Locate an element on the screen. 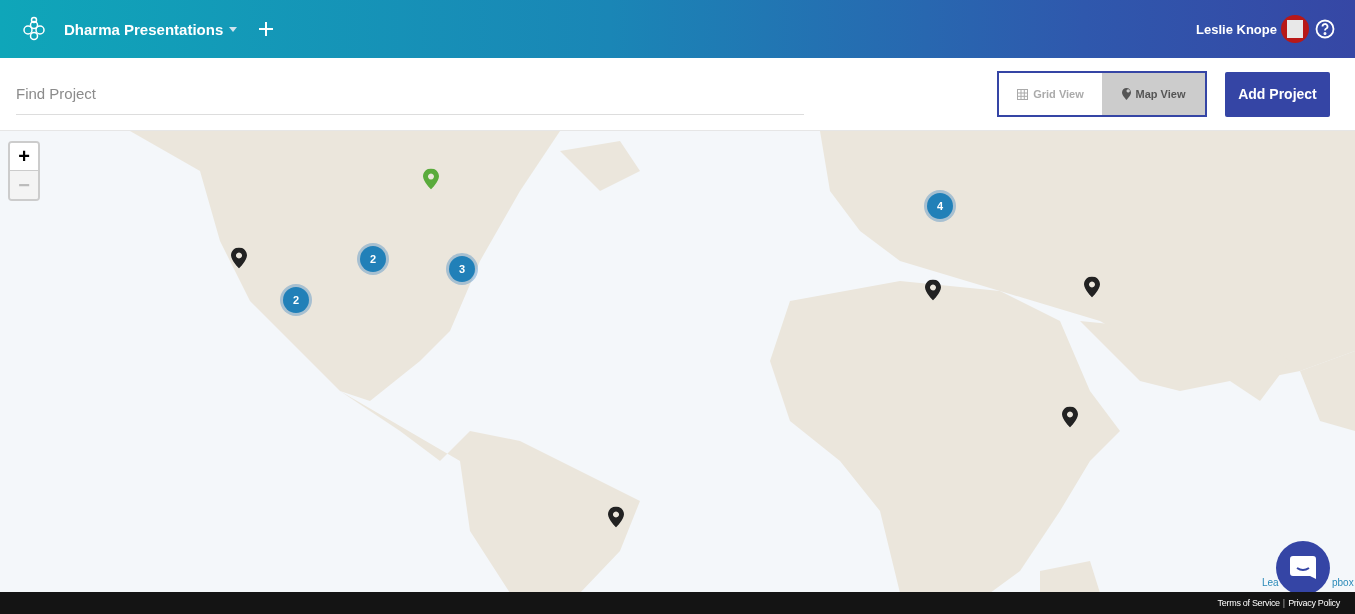  attribution-link: Lea is located at coordinates (1270, 582).